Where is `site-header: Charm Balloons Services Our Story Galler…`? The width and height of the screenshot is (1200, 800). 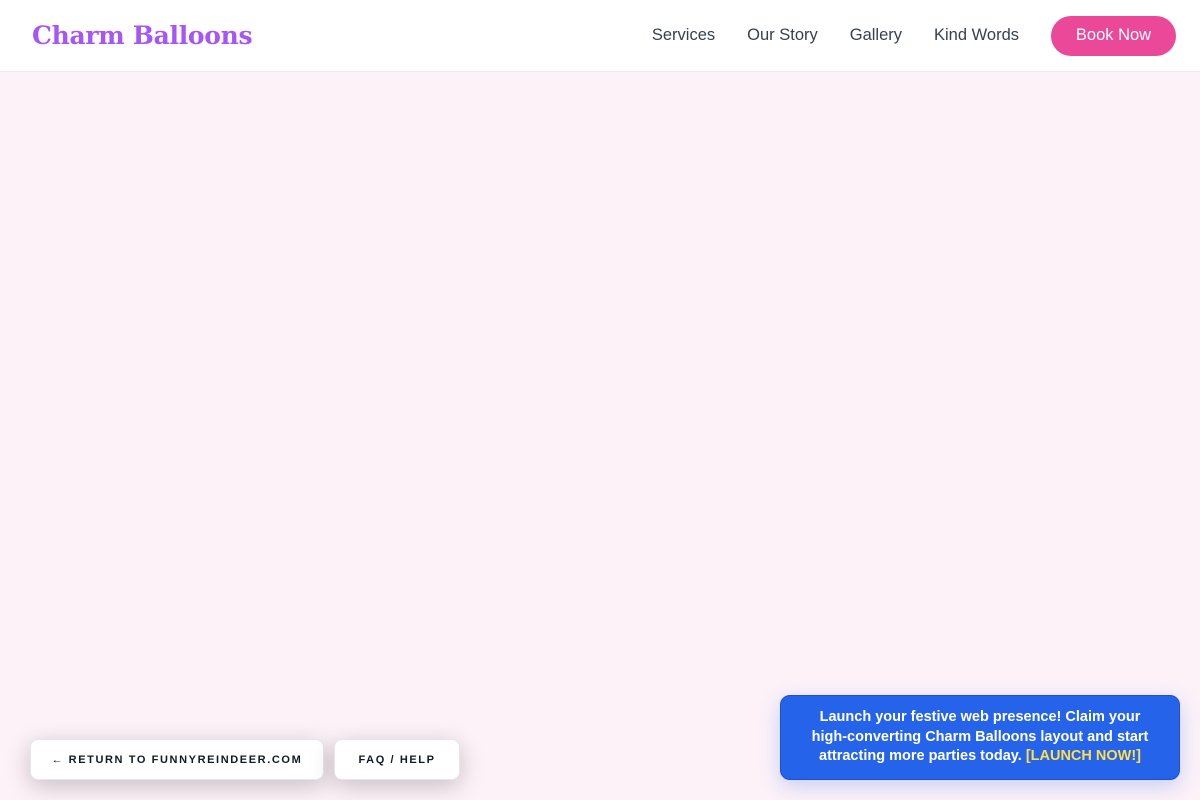
site-header: Charm Balloons Services Our Story Galler… is located at coordinates (600, 36).